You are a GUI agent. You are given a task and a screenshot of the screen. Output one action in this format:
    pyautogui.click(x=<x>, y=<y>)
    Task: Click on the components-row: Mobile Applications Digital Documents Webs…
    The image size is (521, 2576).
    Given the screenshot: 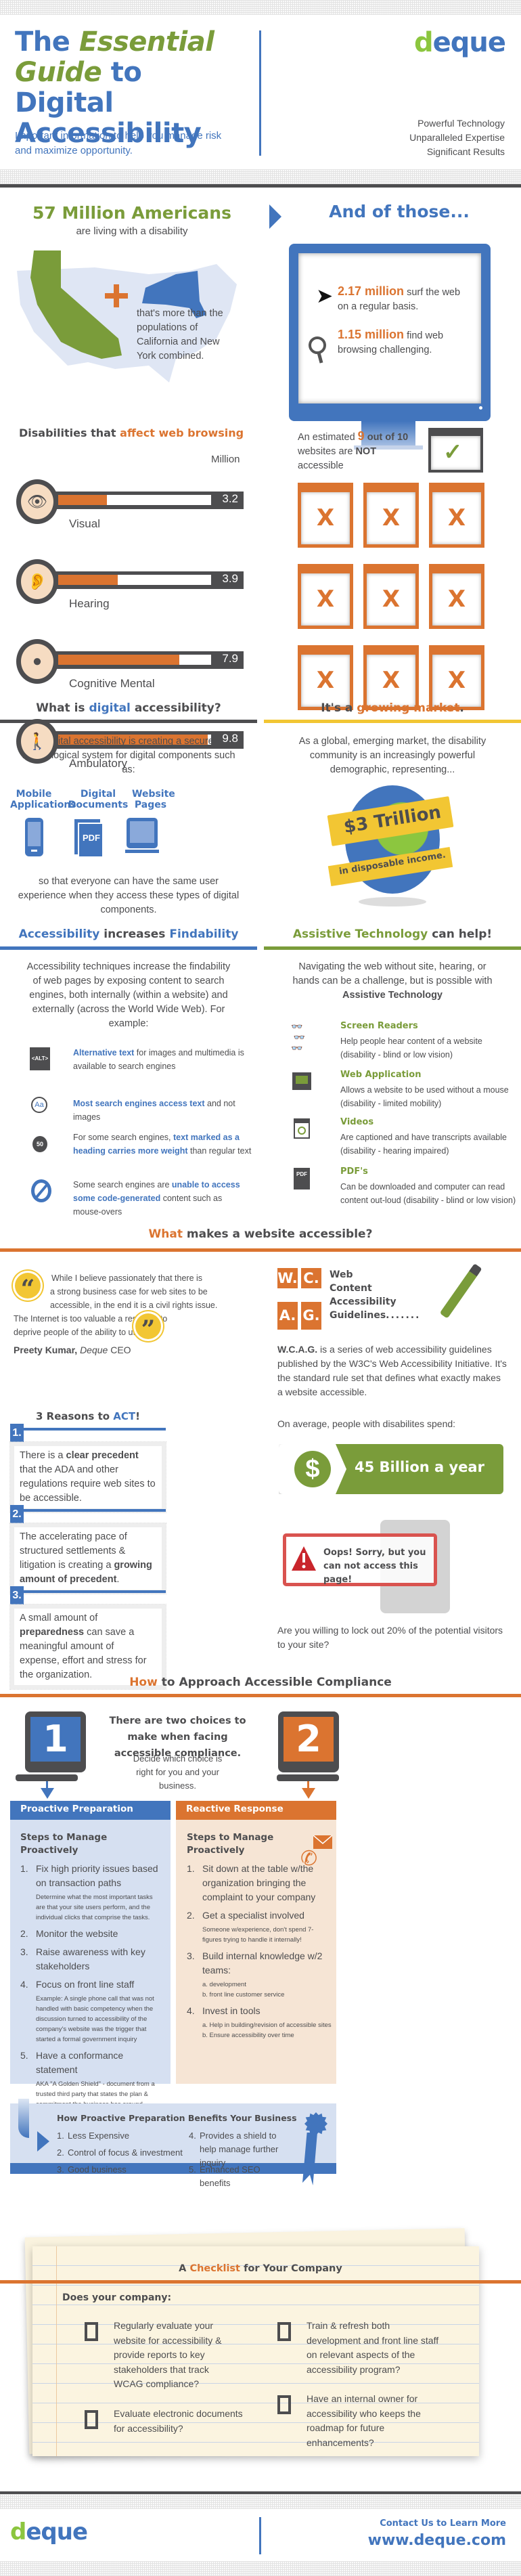 What is the action you would take?
    pyautogui.click(x=128, y=833)
    